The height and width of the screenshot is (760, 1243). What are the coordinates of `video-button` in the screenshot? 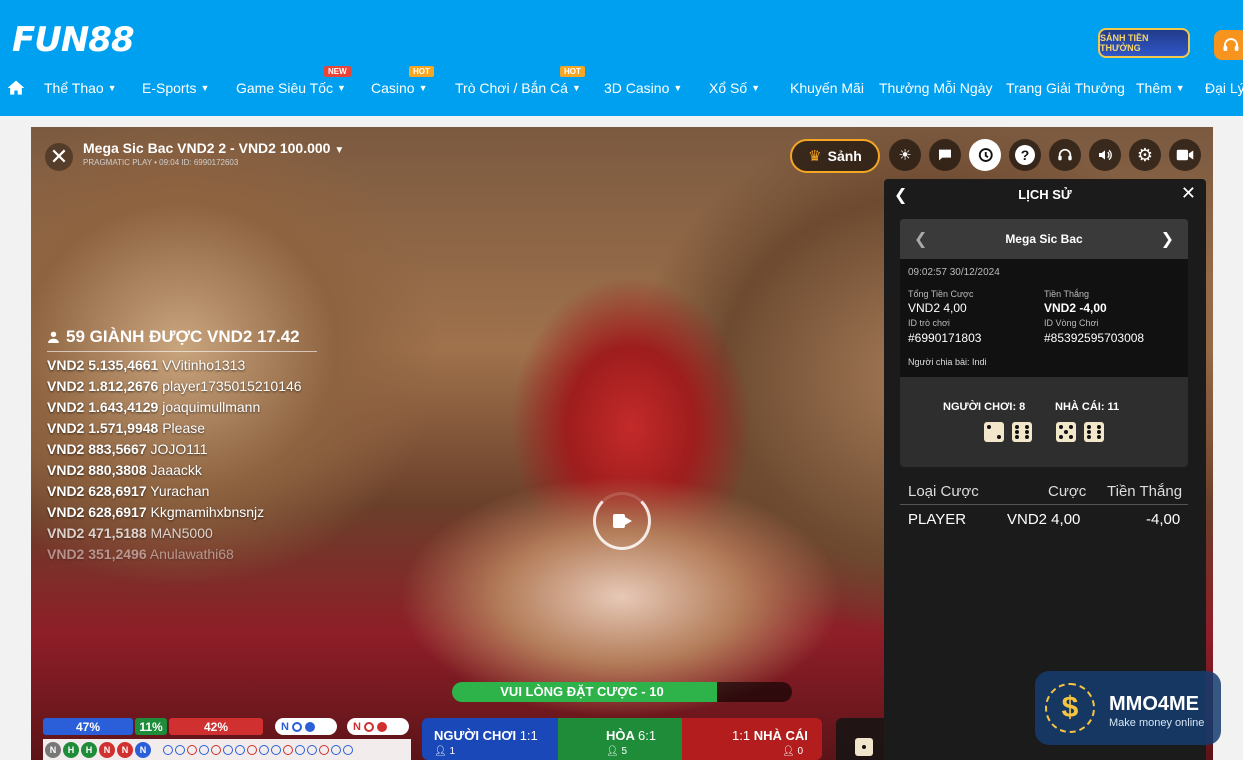 It's located at (1185, 155).